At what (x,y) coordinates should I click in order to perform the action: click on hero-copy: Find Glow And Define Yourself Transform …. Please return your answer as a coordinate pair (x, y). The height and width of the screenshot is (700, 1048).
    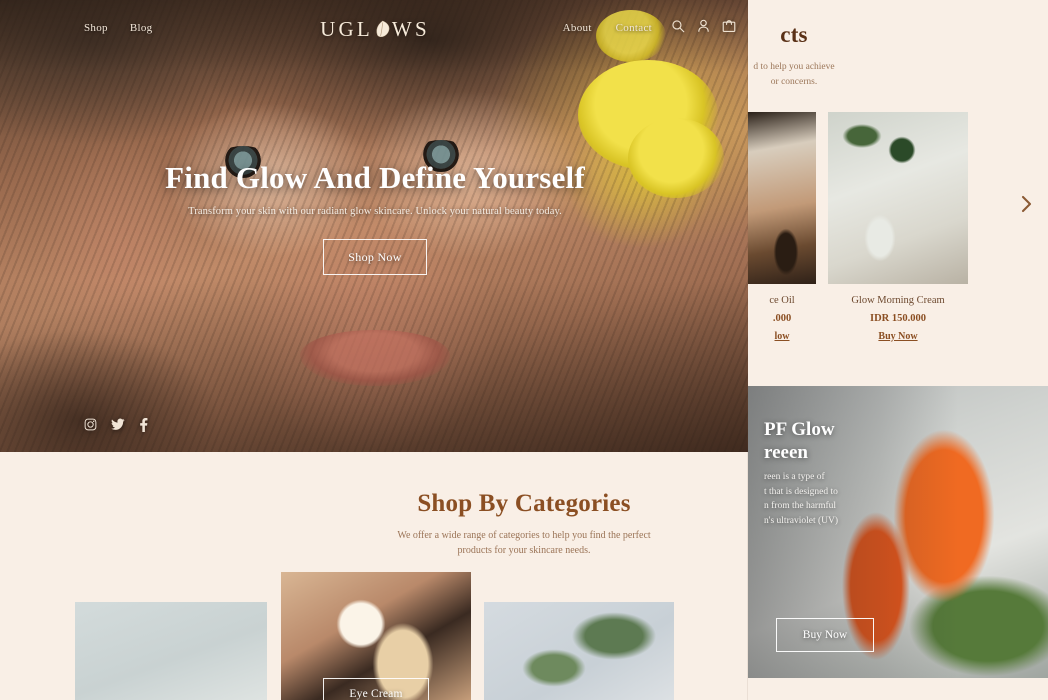
    Looking at the image, I should click on (375, 217).